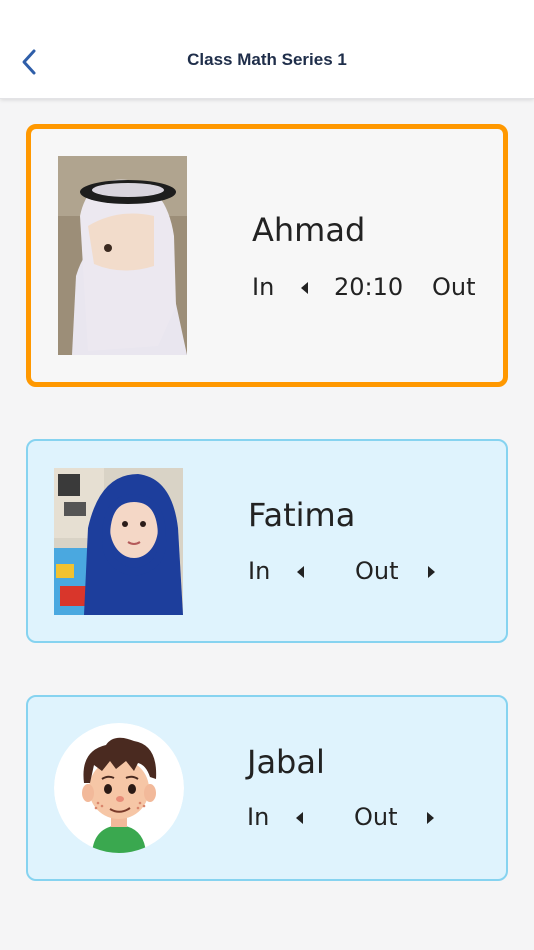 The width and height of the screenshot is (534, 950). Describe the element at coordinates (286, 762) in the screenshot. I see `student-name: Jabal` at that location.